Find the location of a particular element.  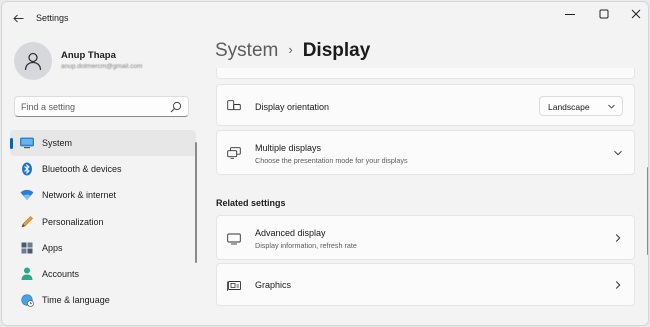

person-icon is located at coordinates (27, 274).